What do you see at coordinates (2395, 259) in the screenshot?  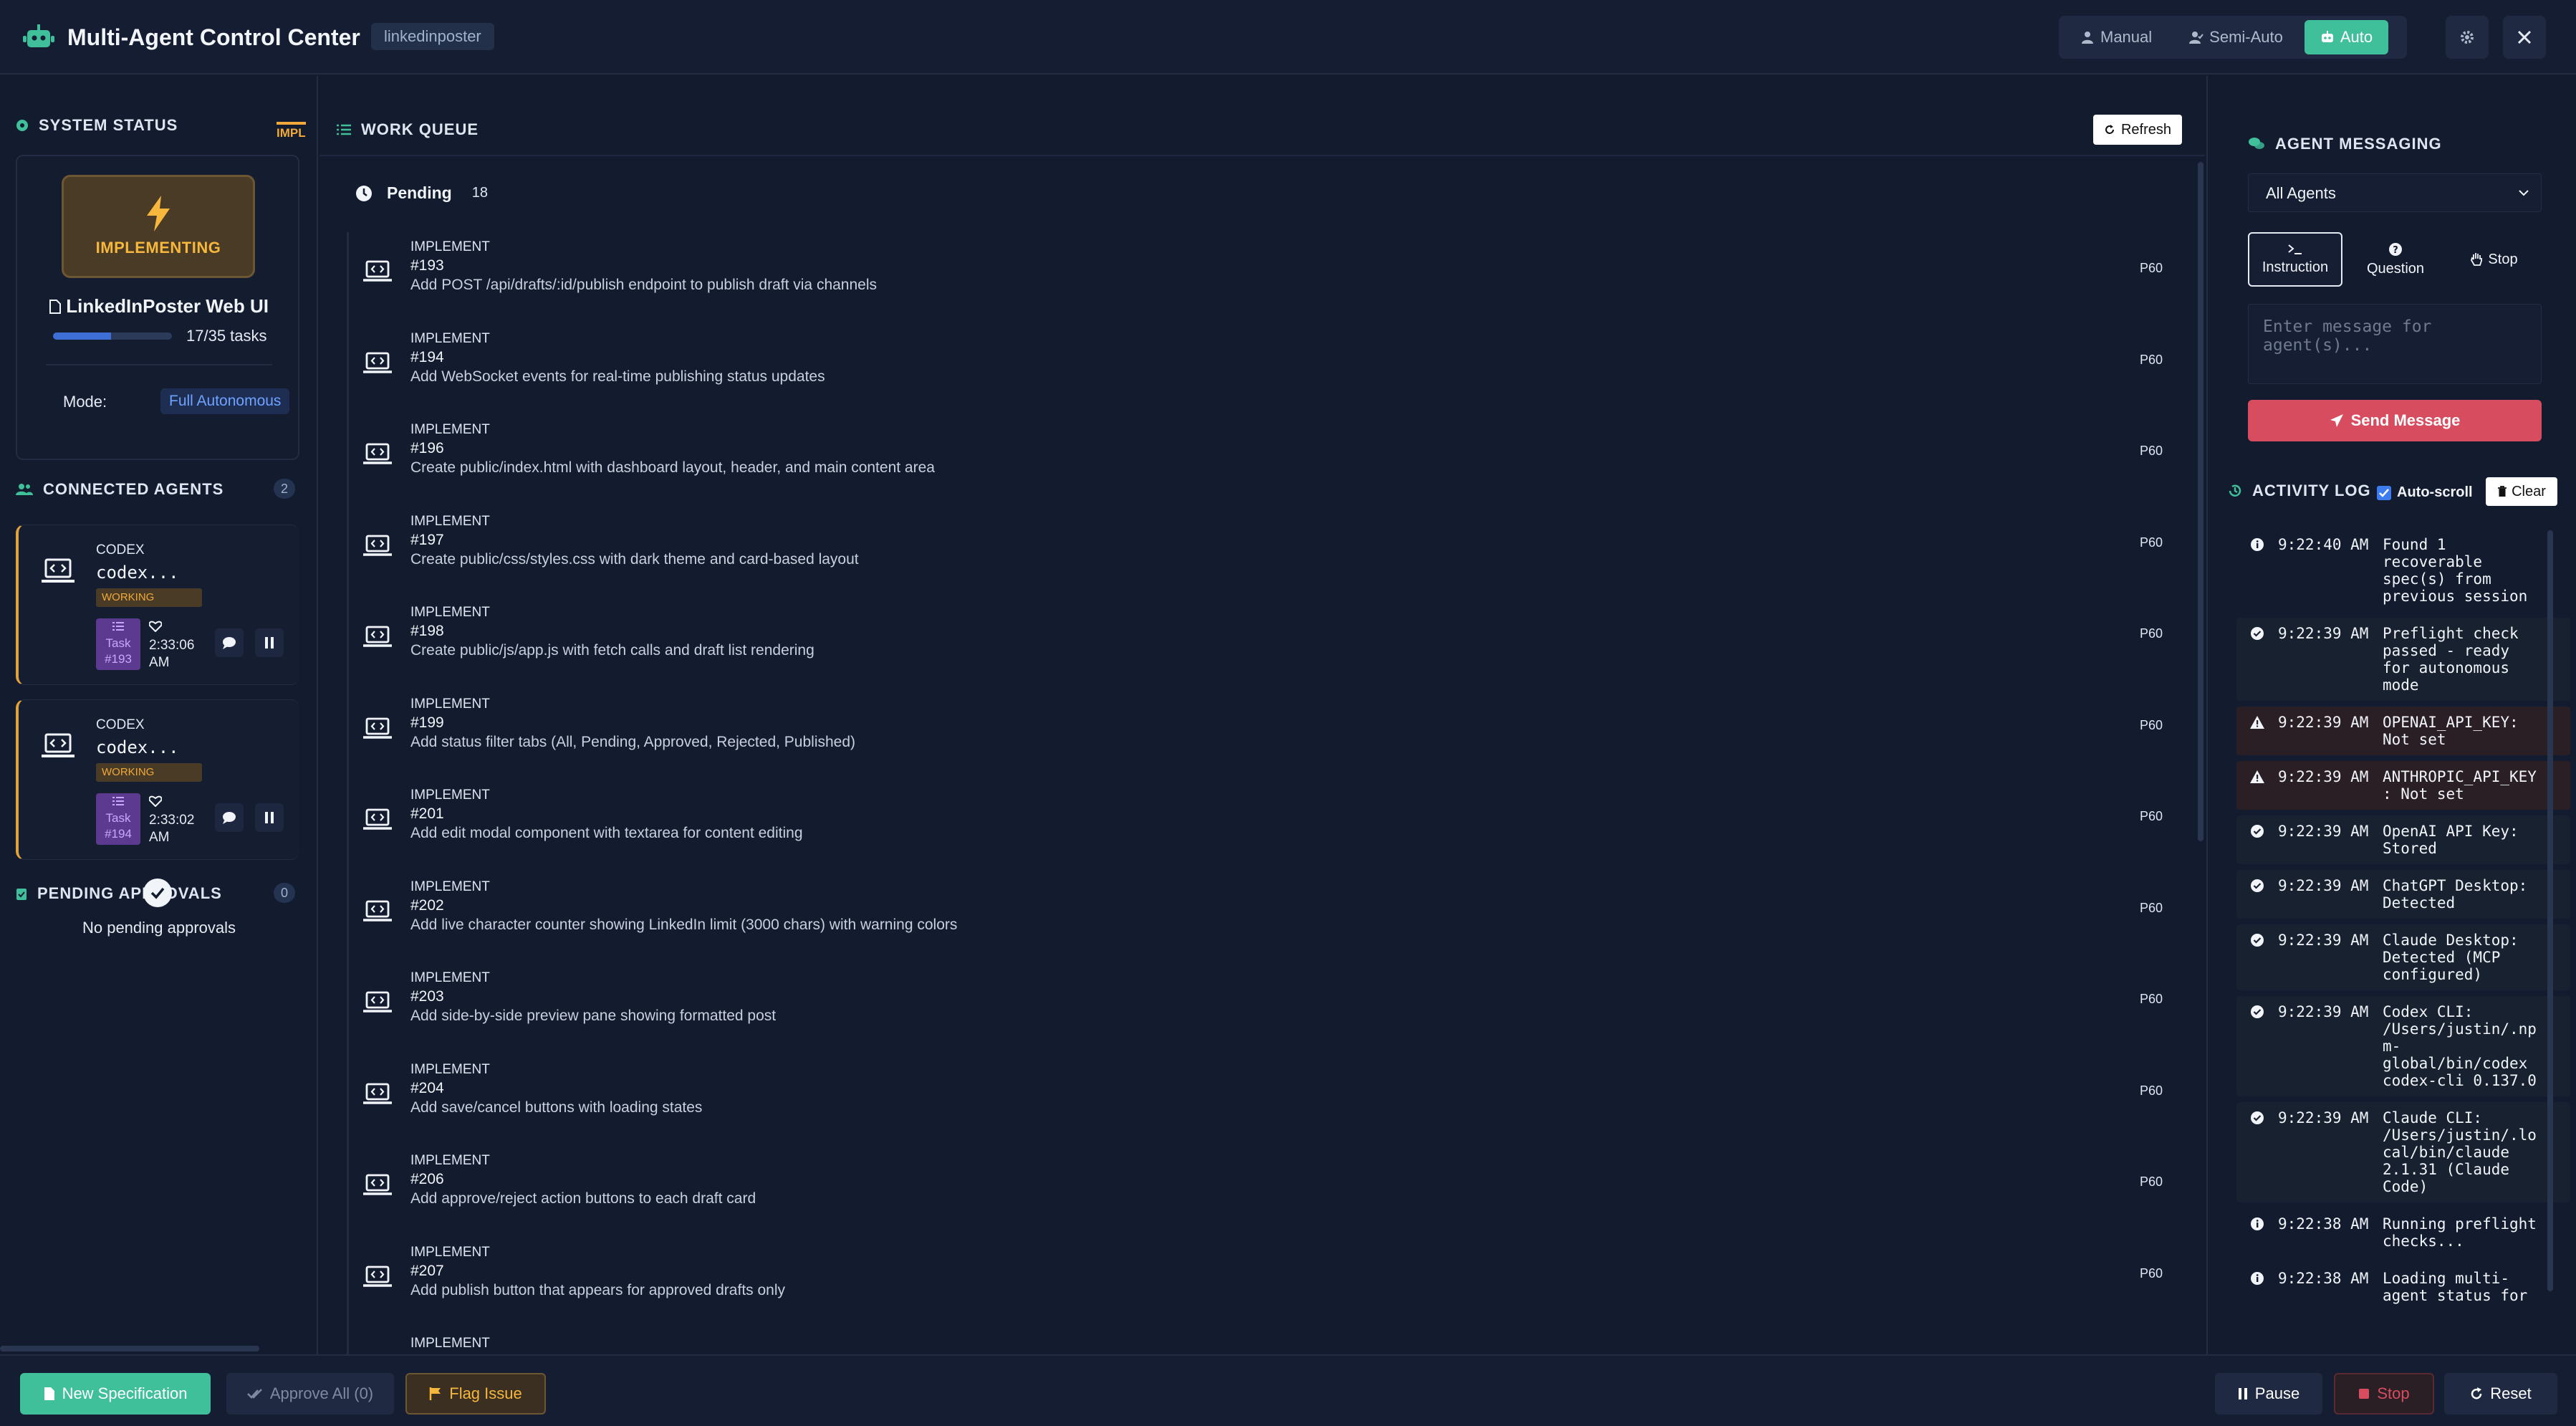 I see `message-type-question: ? Question` at bounding box center [2395, 259].